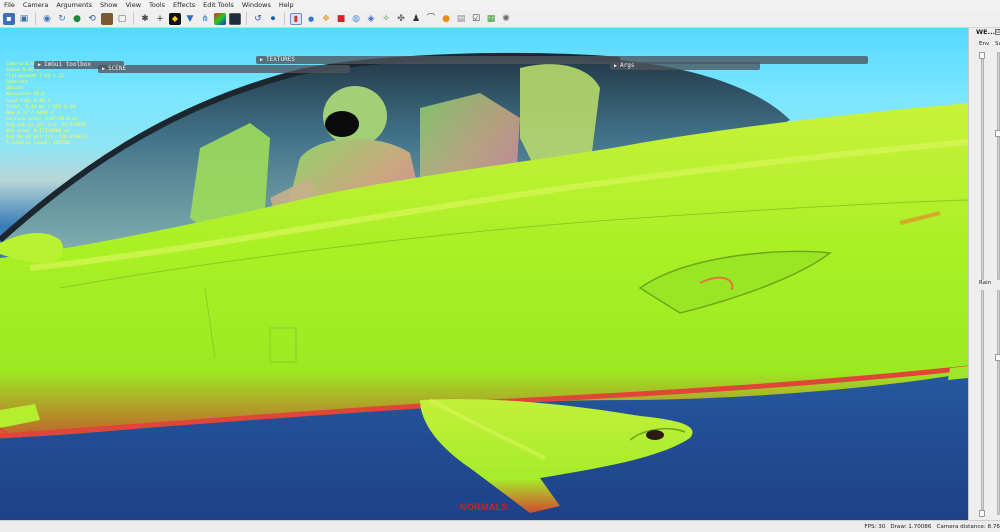  Describe the element at coordinates (122, 19) in the screenshot. I see `cube-outline-icon: ▢` at that location.